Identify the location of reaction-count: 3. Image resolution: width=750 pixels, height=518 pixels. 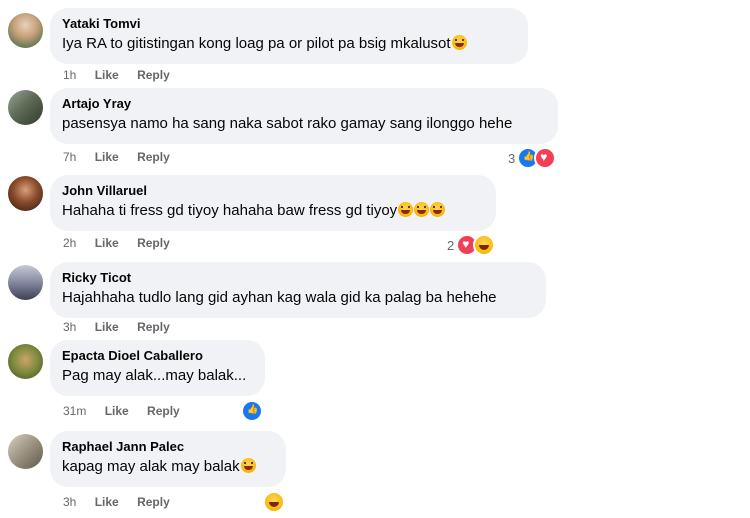
(512, 158).